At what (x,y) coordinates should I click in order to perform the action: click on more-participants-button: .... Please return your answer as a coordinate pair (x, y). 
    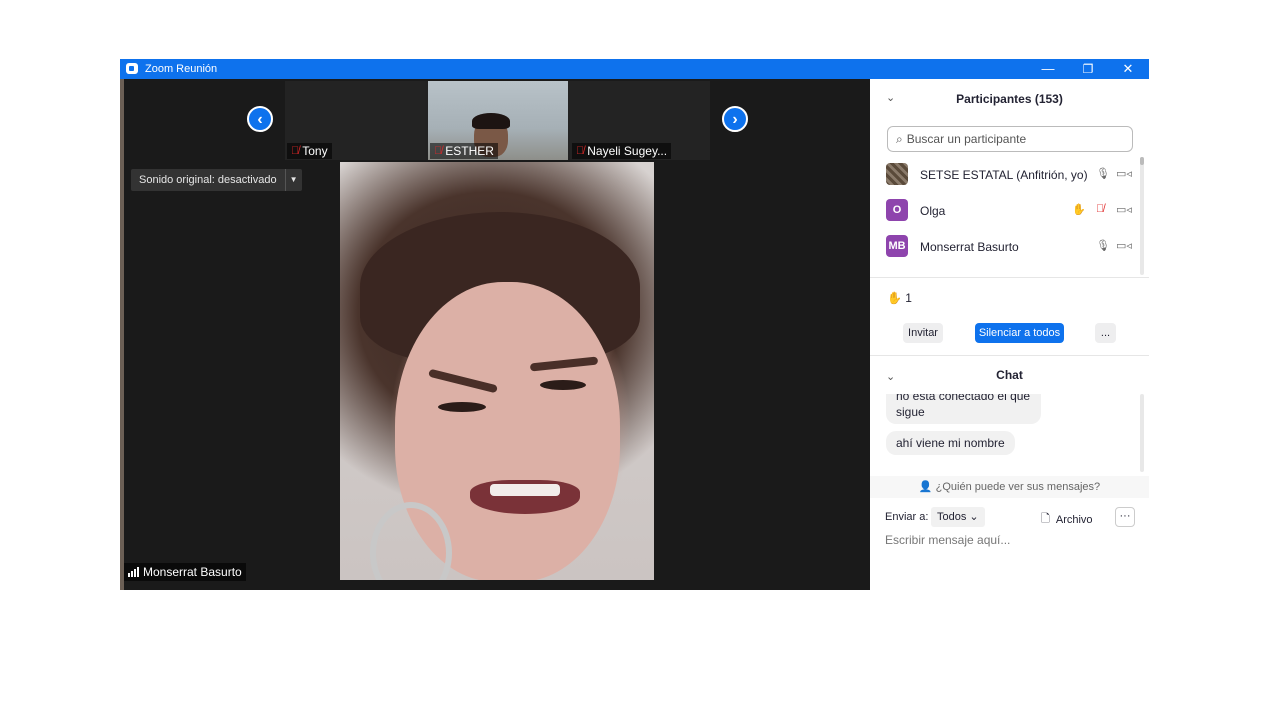
    Looking at the image, I should click on (1105, 333).